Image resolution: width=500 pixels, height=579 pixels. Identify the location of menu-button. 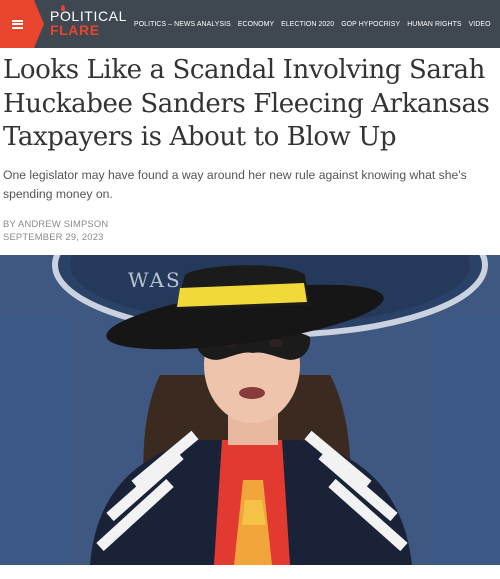
(22, 24).